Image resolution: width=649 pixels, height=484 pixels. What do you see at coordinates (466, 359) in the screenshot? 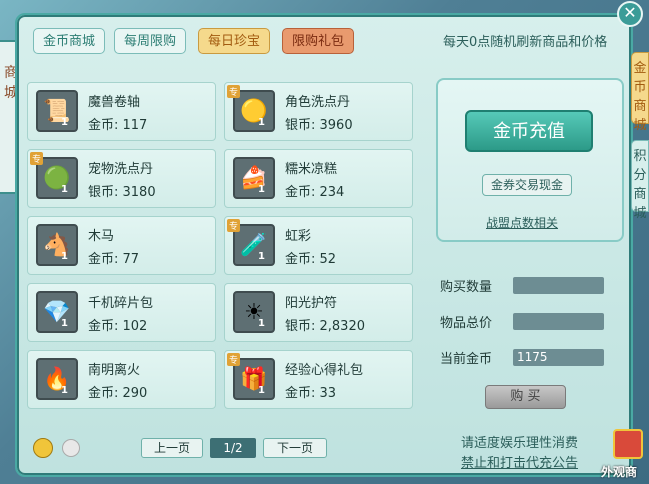
I see `gold-label: 当前金币` at bounding box center [466, 359].